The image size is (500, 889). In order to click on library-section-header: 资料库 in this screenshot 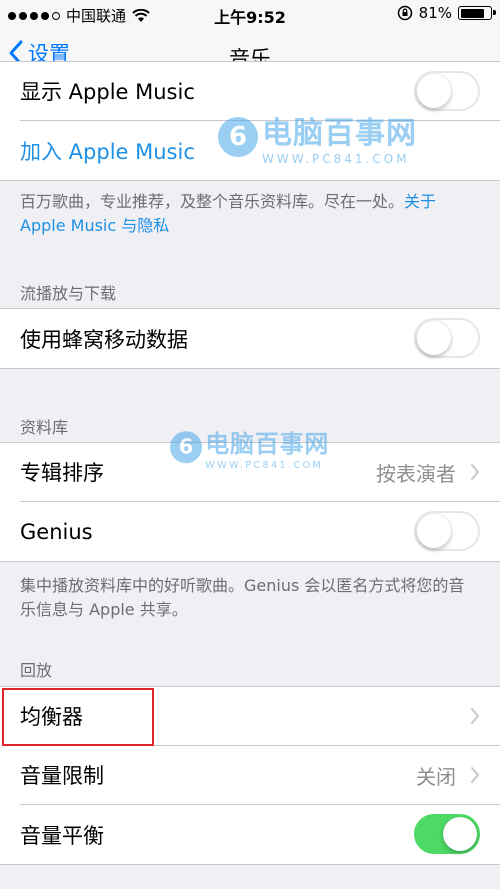, I will do `click(44, 427)`.